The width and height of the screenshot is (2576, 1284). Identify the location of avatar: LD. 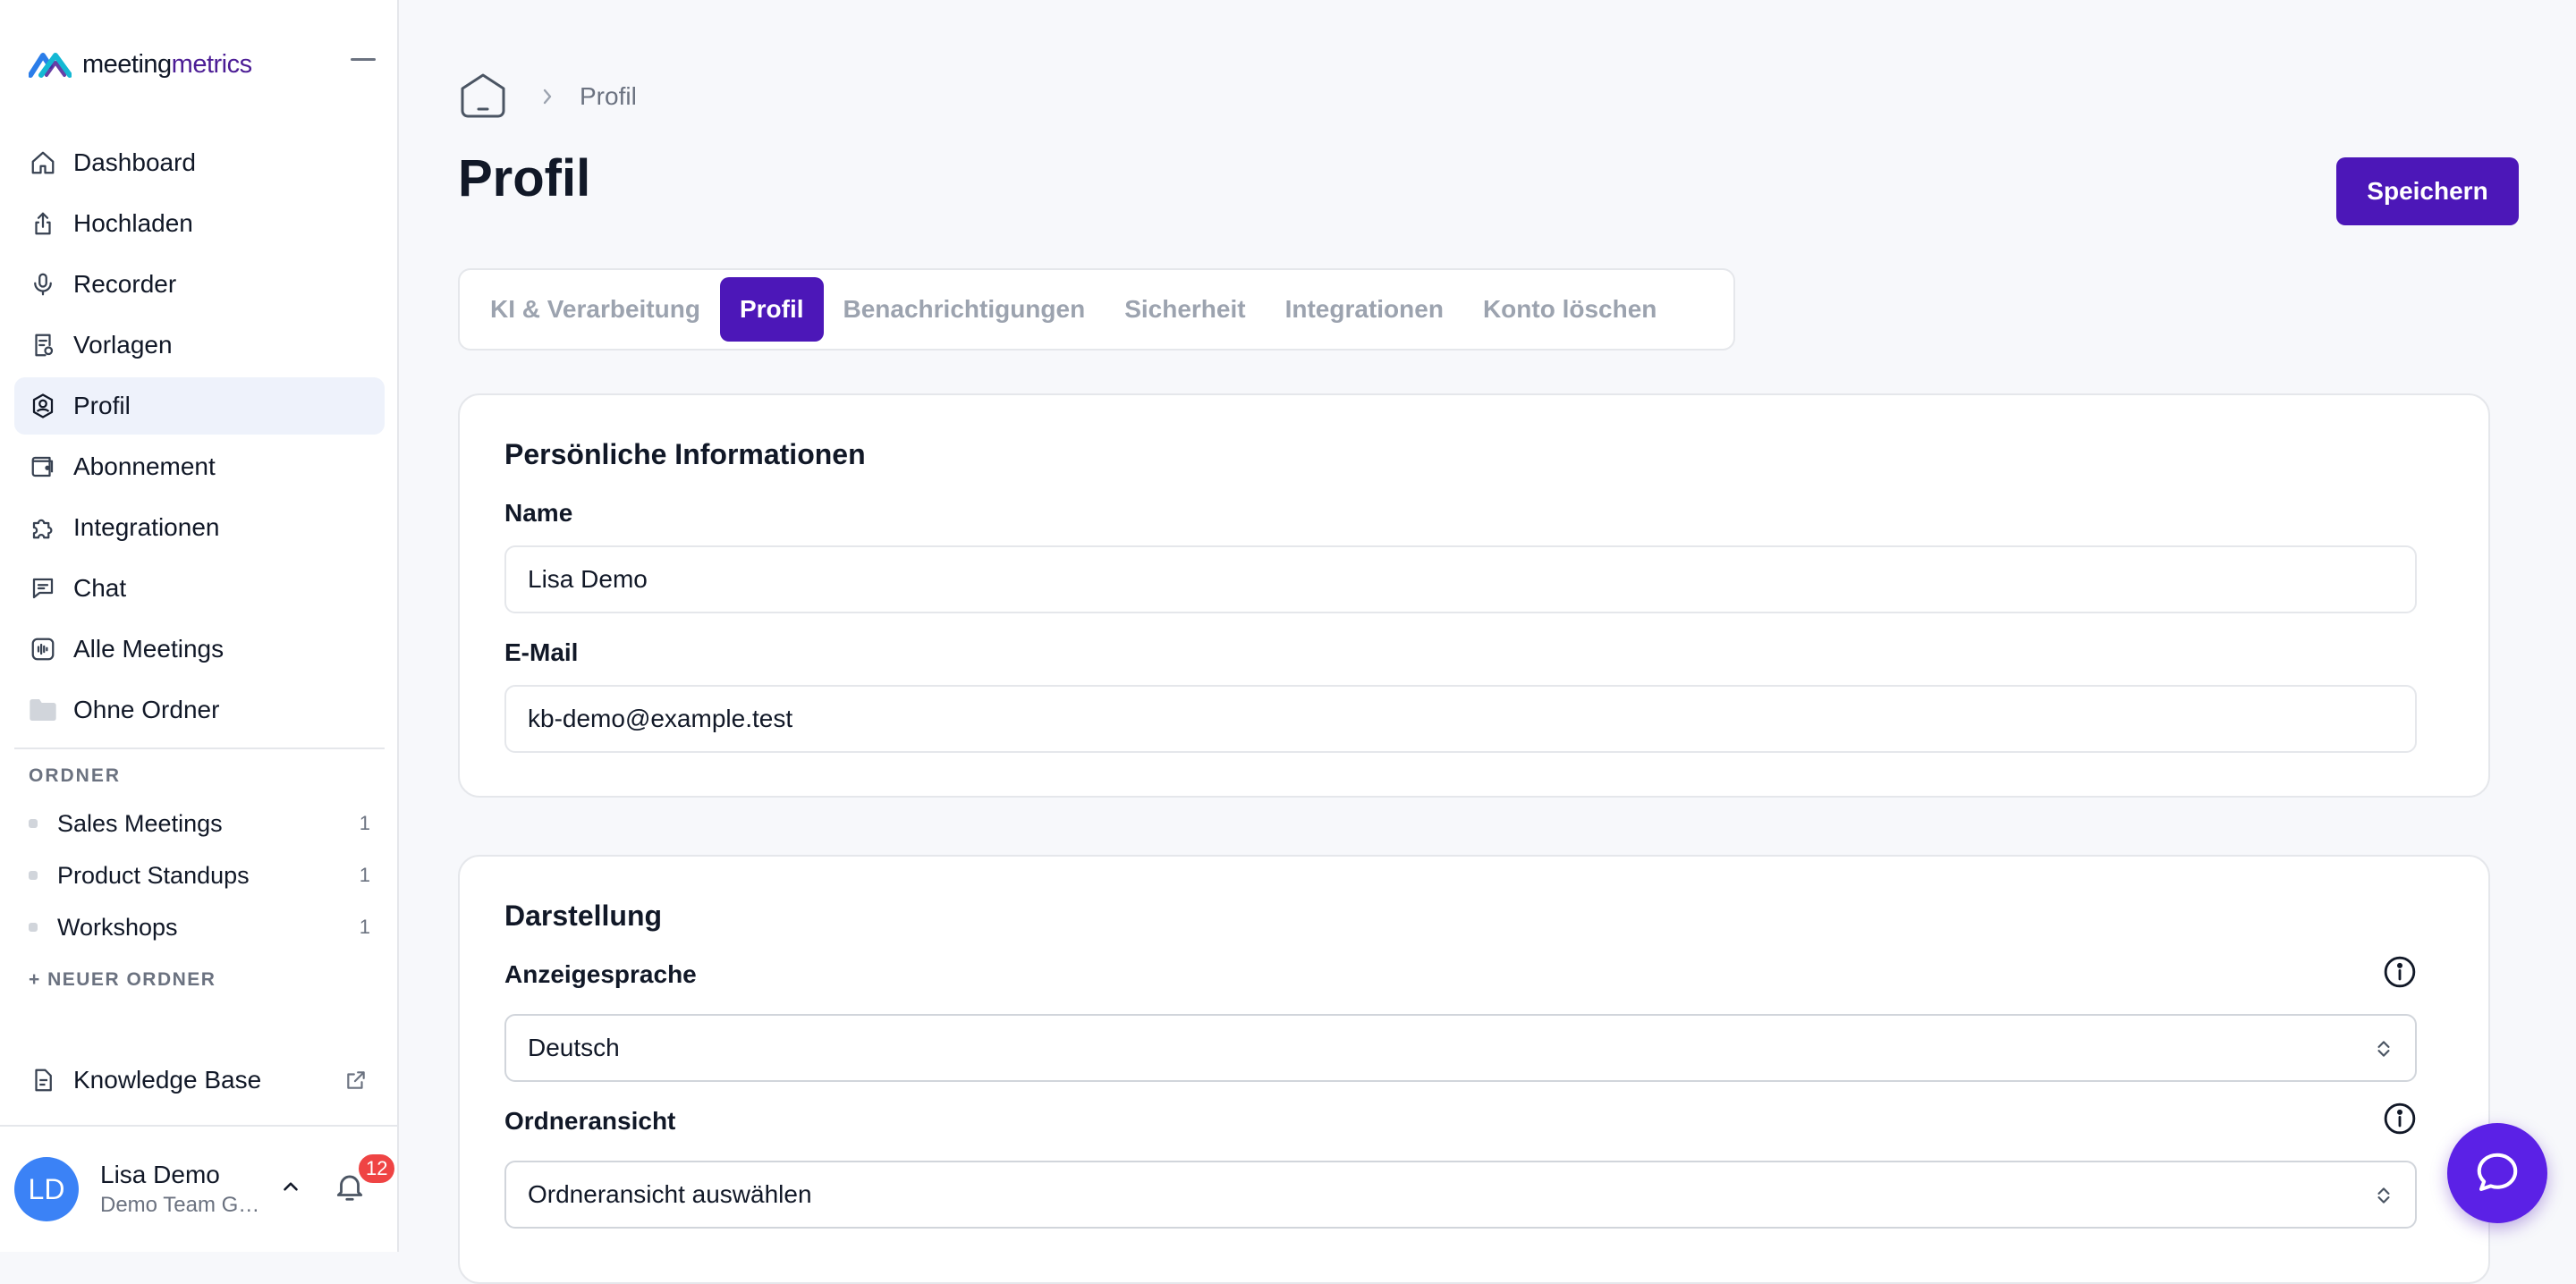
(46, 1189).